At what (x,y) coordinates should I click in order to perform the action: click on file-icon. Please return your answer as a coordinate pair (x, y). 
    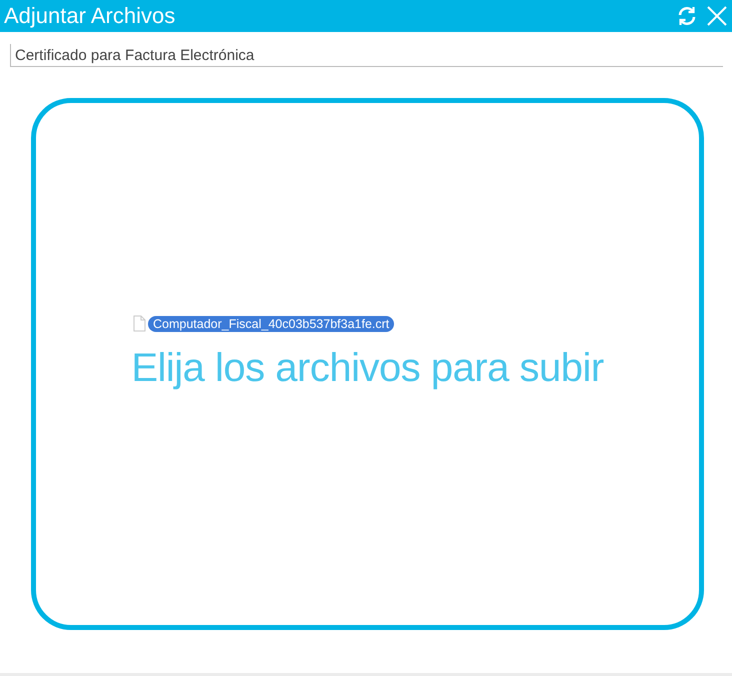
    Looking at the image, I should click on (139, 323).